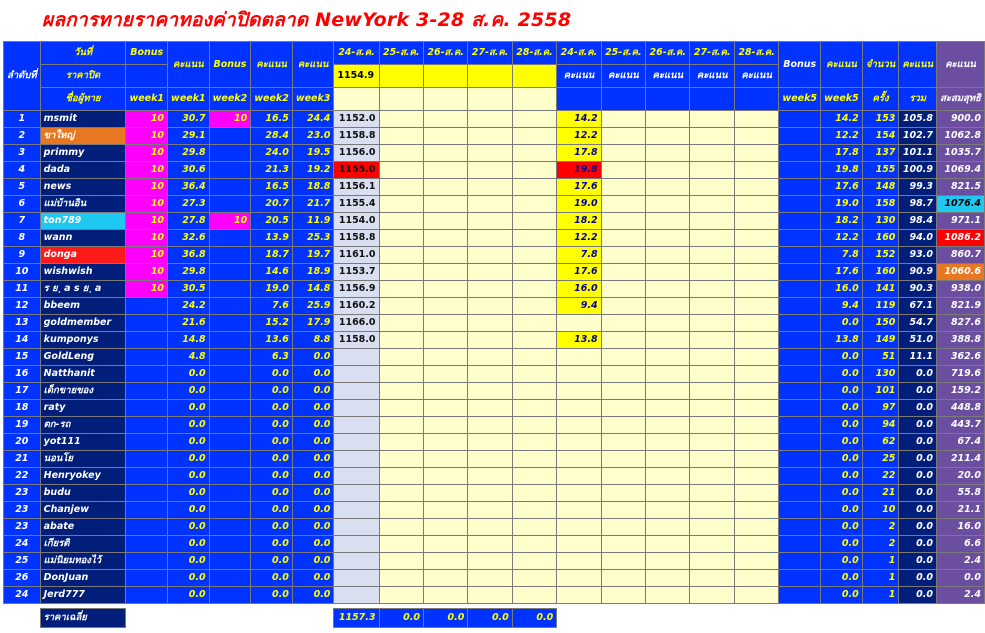 This screenshot has width=985, height=633. I want to click on score-week1: 0.0, so click(188, 391).